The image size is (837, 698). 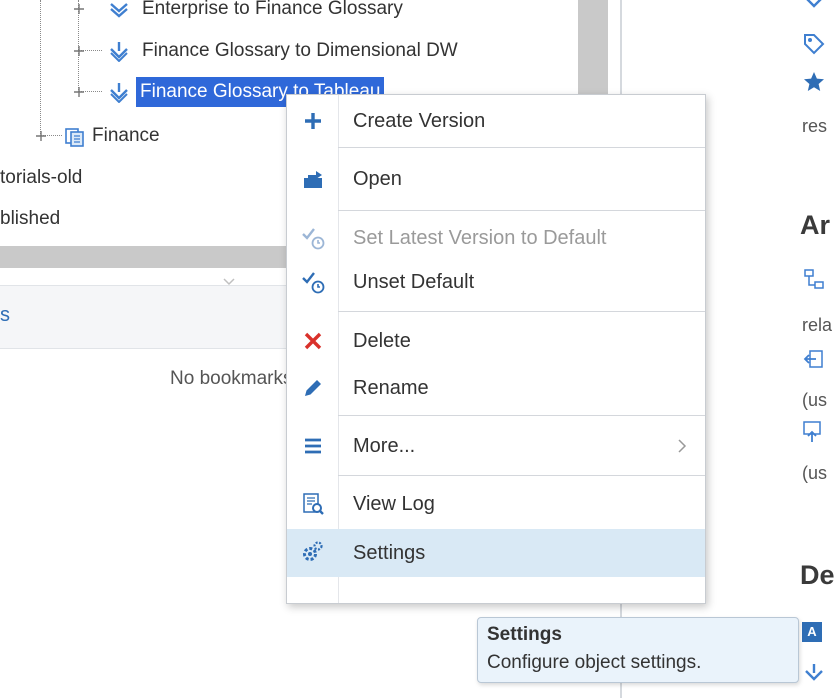 I want to click on details-text: rela, so click(x=817, y=325).